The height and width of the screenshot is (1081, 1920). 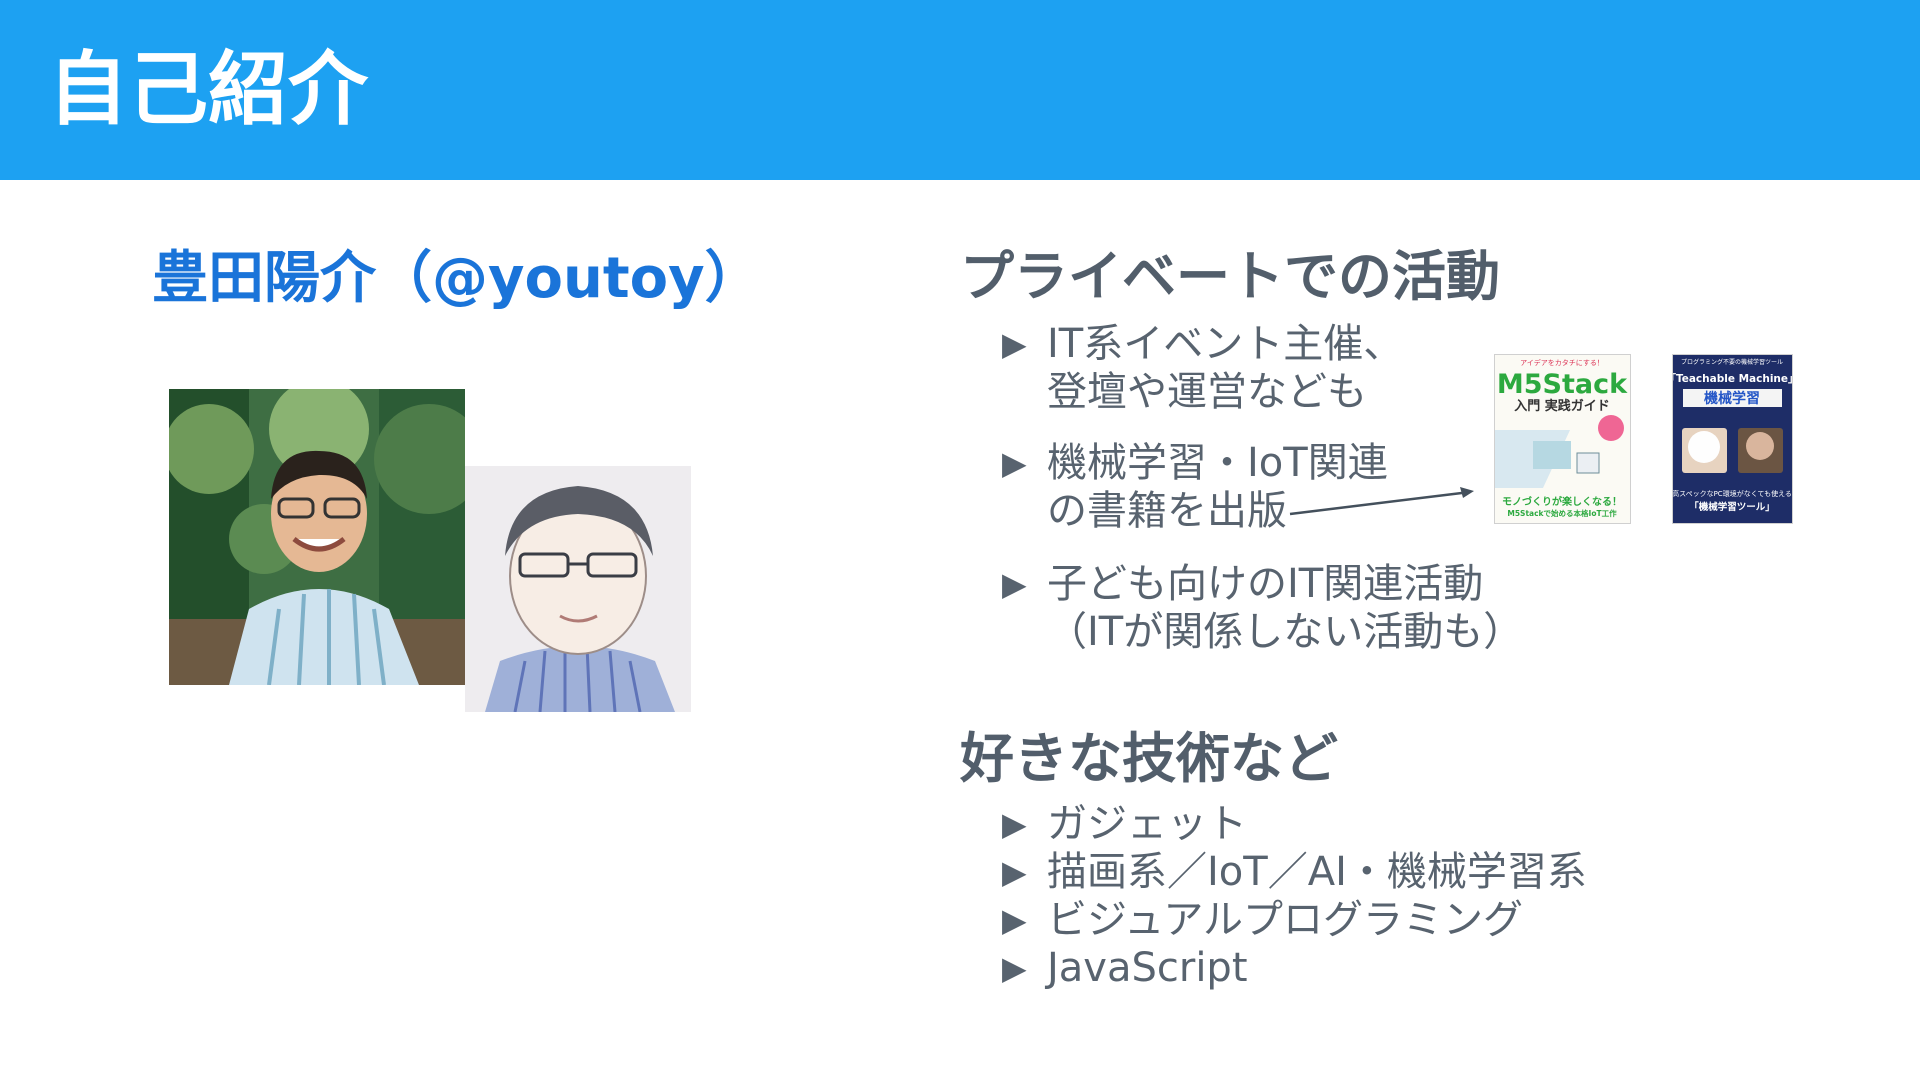 I want to click on activity-item: ▶ 子ども向けのIT関連活動 （ITが関係しない活動も）, so click(x=1262, y=608).